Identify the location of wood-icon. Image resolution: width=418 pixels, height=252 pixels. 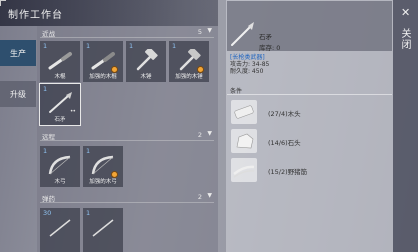
(244, 112).